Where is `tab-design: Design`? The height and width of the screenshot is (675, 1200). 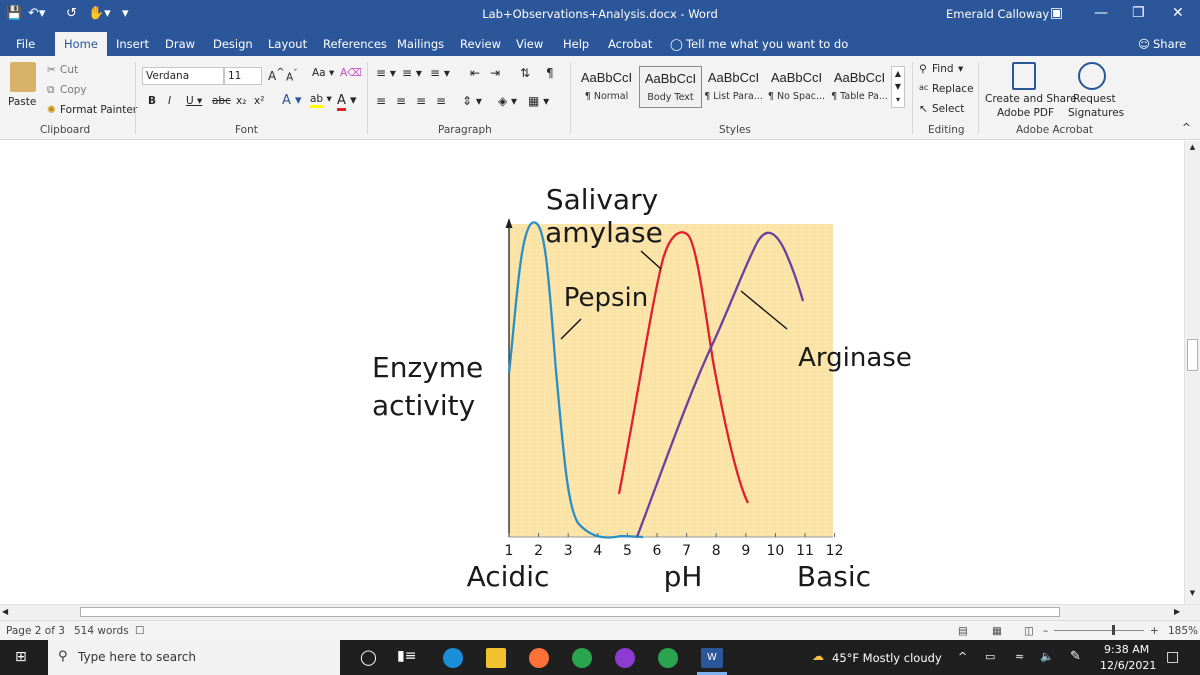
tab-design: Design is located at coordinates (233, 44).